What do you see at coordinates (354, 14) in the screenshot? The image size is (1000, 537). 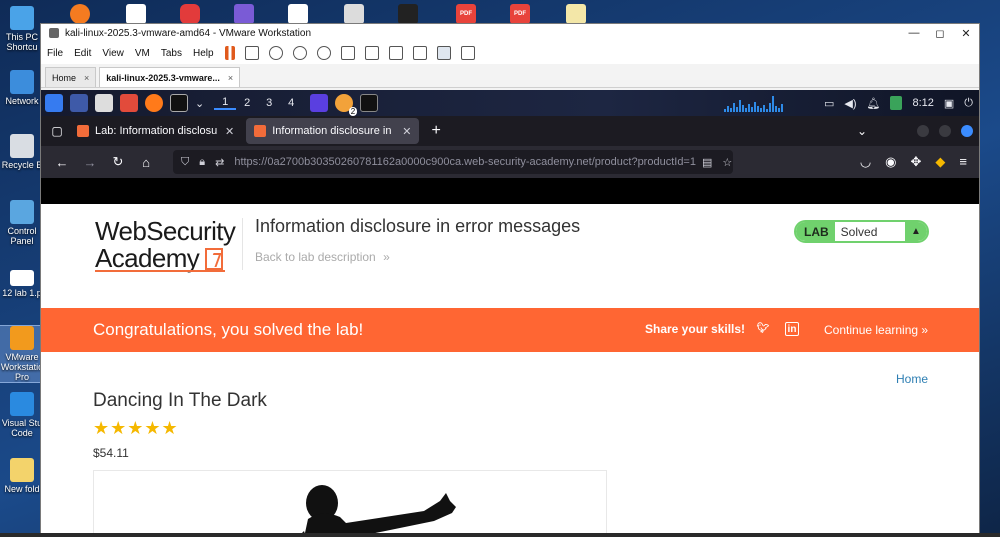 I see `window-icon` at bounding box center [354, 14].